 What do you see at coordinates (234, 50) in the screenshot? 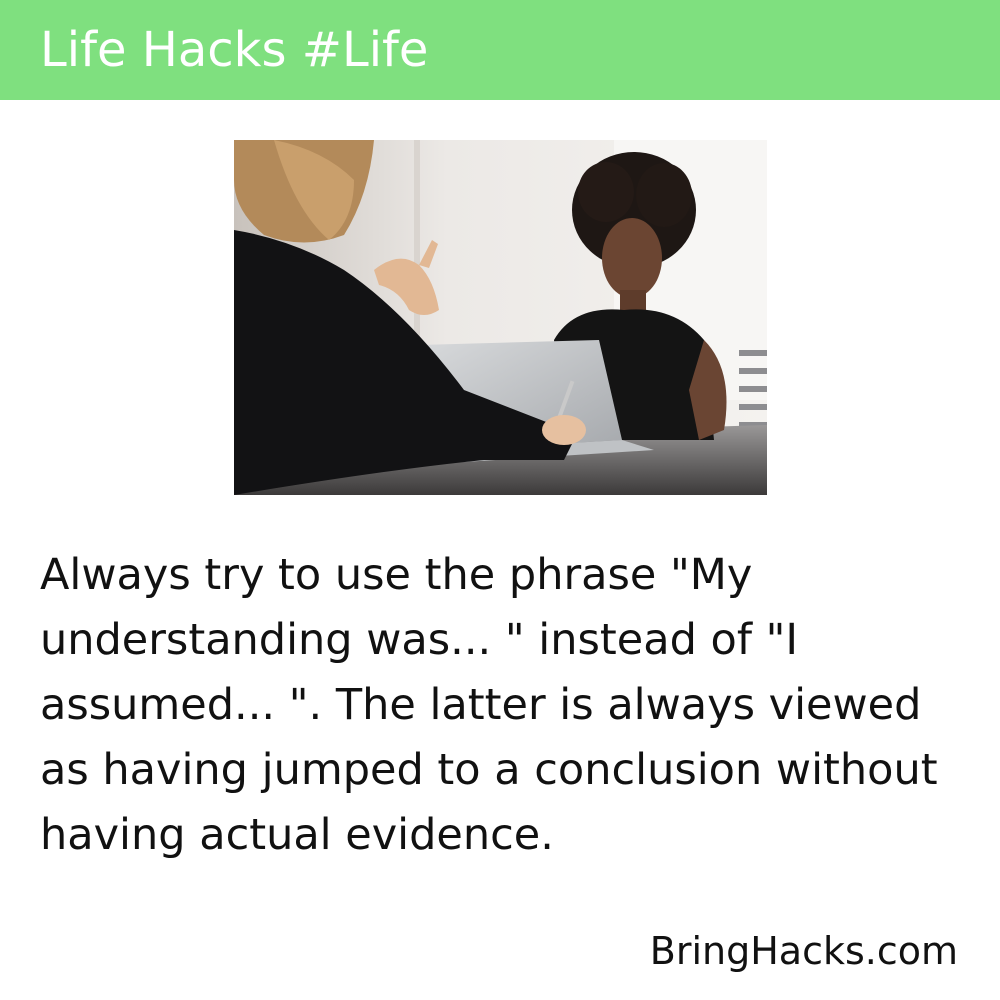
I see `page-title: Life Hacks #Life` at bounding box center [234, 50].